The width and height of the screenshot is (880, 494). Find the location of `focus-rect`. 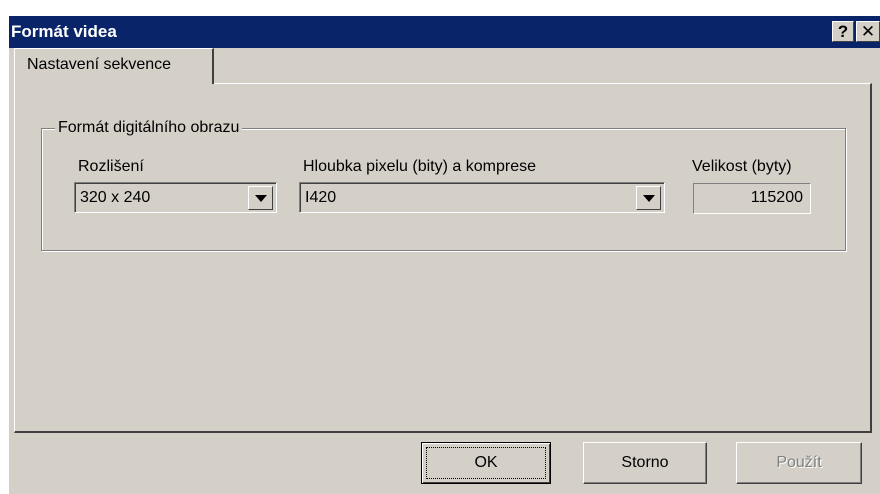

focus-rect is located at coordinates (486, 463).